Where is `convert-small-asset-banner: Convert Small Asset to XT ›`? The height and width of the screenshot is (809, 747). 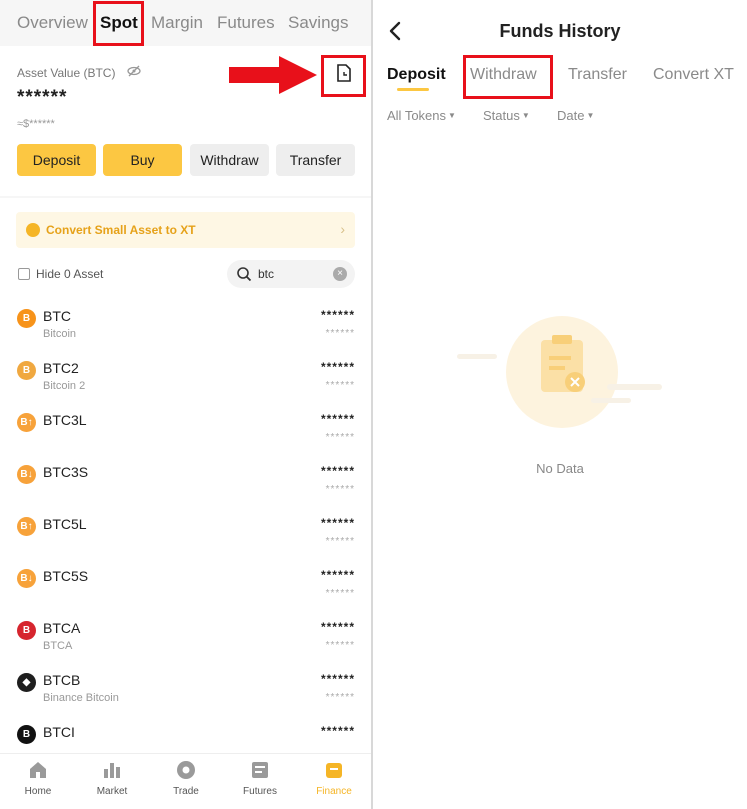
convert-small-asset-banner: Convert Small Asset to XT › is located at coordinates (185, 230).